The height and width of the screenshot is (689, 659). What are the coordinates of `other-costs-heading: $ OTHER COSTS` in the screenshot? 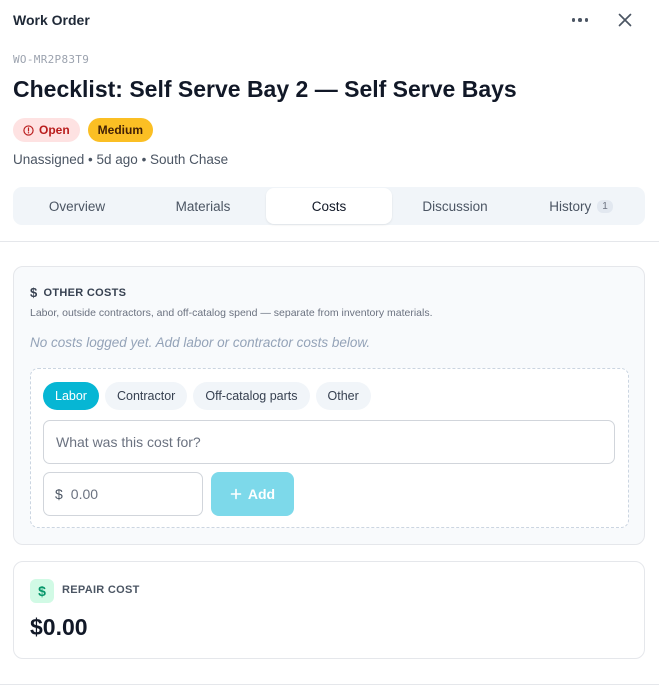 It's located at (78, 292).